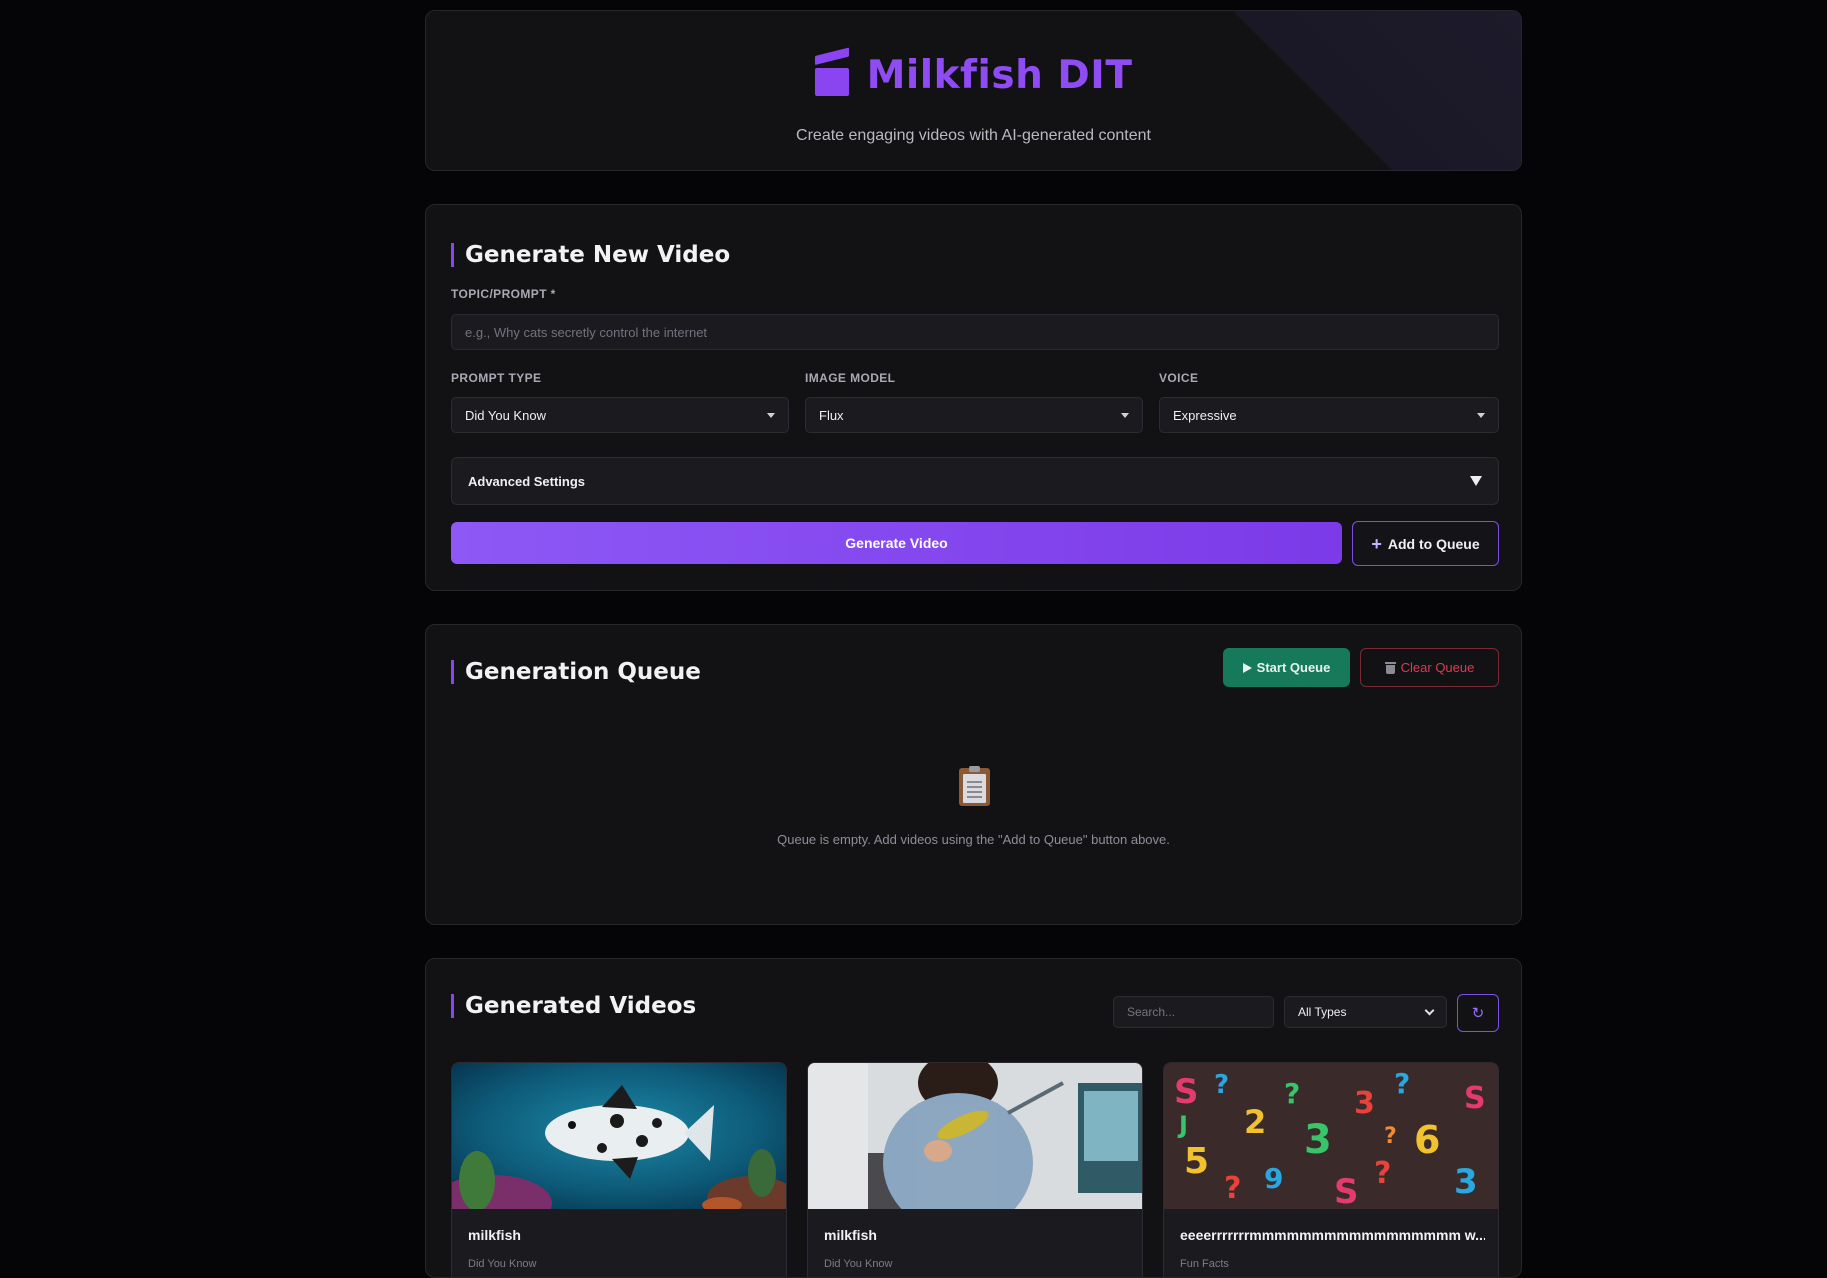 This screenshot has width=1827, height=1278. What do you see at coordinates (974, 415) in the screenshot?
I see `image-model-select: Flux` at bounding box center [974, 415].